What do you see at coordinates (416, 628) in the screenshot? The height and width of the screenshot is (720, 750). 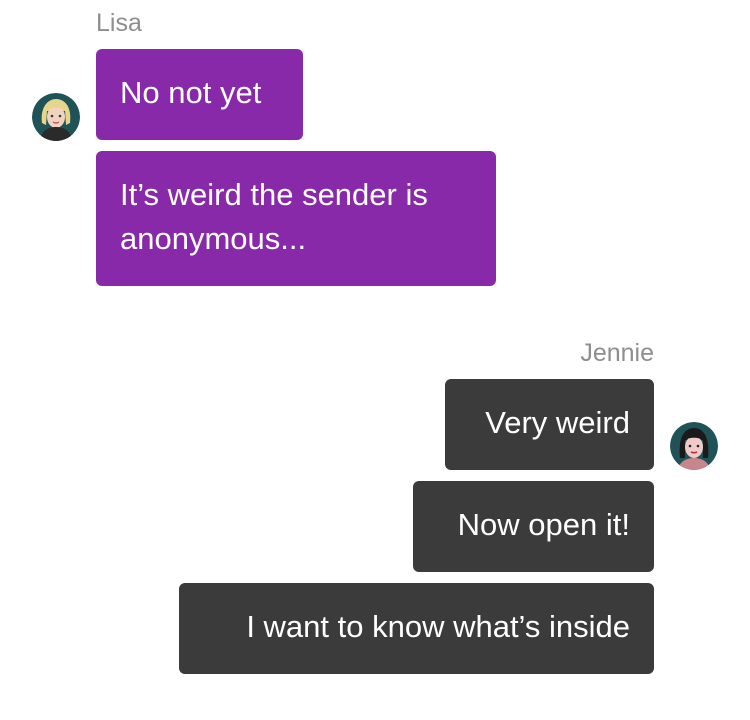 I see `message-bubble-jennie-3: I want to know what’s inside` at bounding box center [416, 628].